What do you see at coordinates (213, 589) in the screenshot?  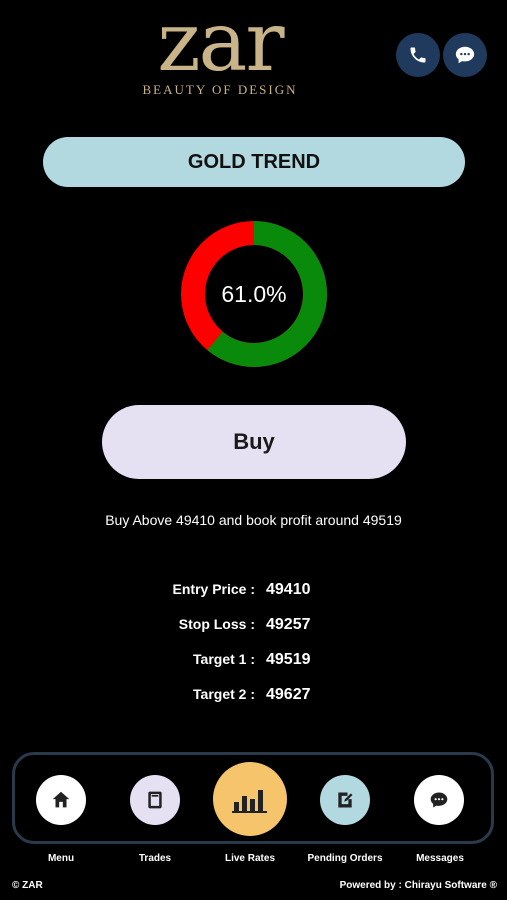 I see `entry-price-label: Entry Price :` at bounding box center [213, 589].